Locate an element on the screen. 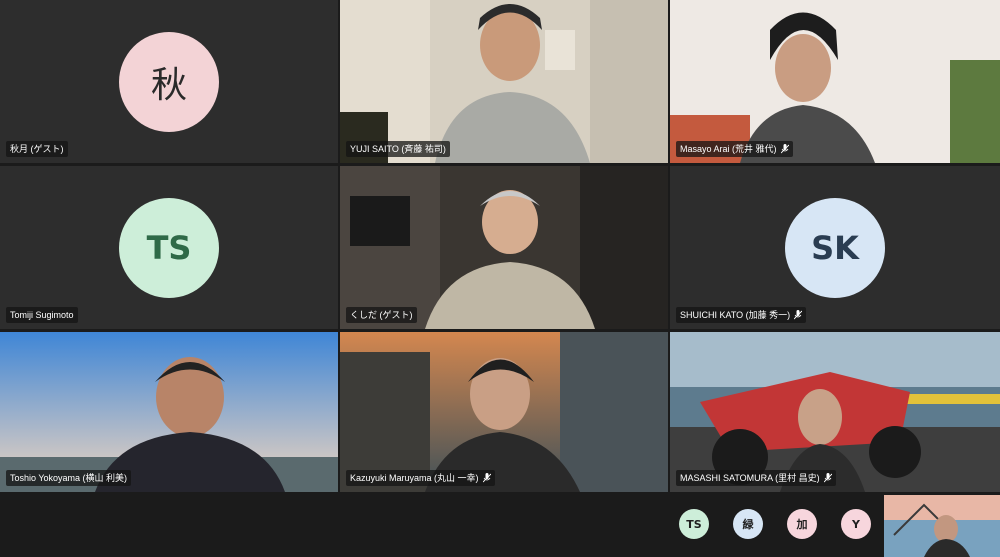 The height and width of the screenshot is (557, 1000). avatar: 秋 is located at coordinates (169, 81).